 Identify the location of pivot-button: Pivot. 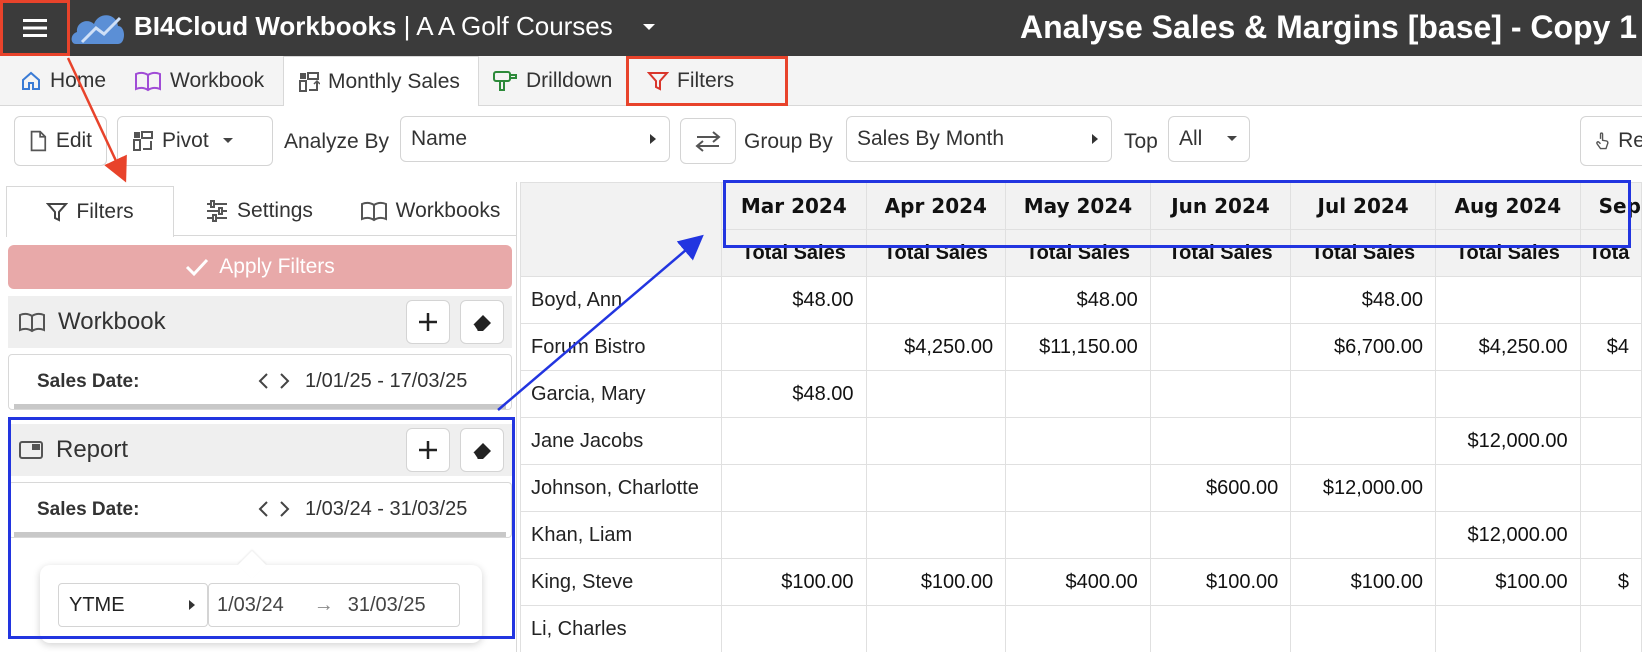
(195, 141).